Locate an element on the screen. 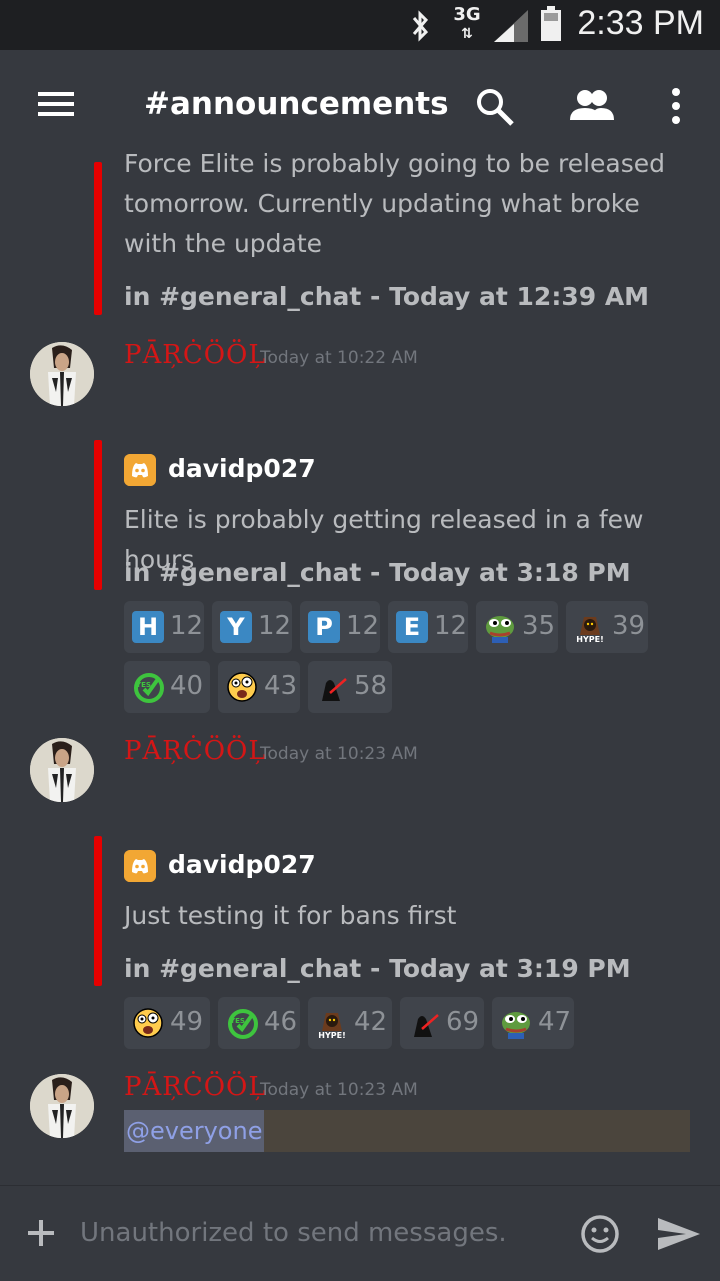 The width and height of the screenshot is (720, 1281). reaction: HYPE! 42 is located at coordinates (350, 1023).